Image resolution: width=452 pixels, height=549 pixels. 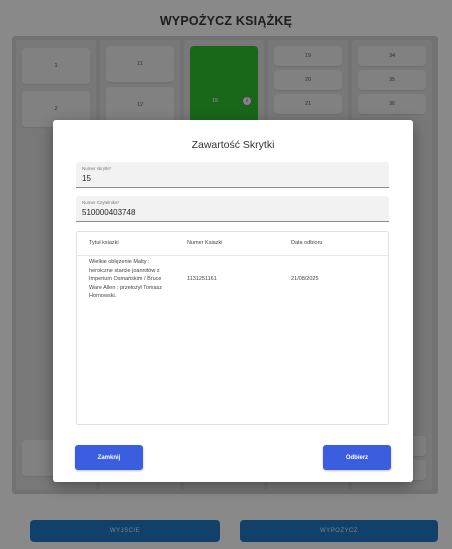 I want to click on column-header-title: Tytuł ksiazki, so click(x=104, y=243).